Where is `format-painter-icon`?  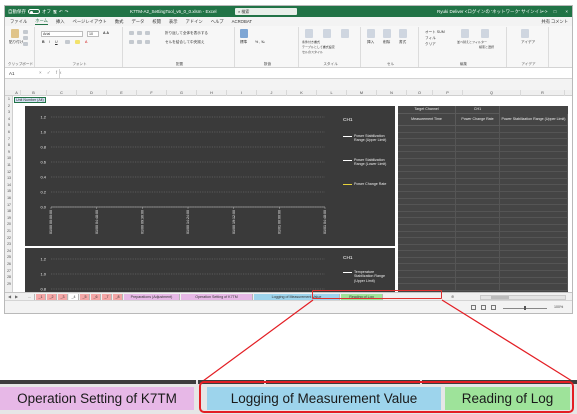
format-painter-icon is located at coordinates (25, 44).